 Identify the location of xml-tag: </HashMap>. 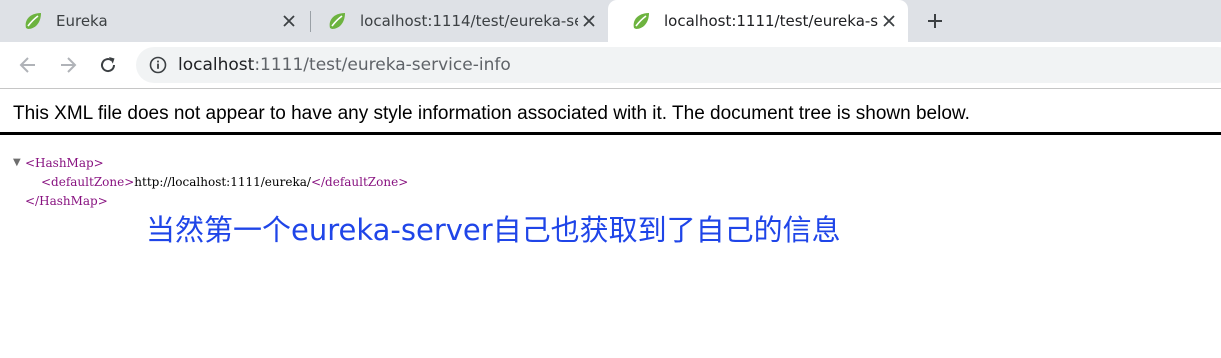
(66, 201).